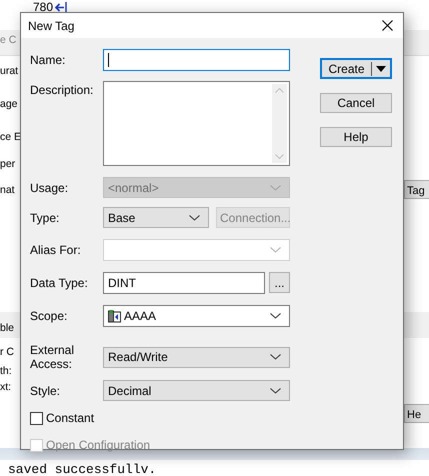 The width and height of the screenshot is (429, 476). Describe the element at coordinates (381, 69) in the screenshot. I see `caret-down-icon` at that location.